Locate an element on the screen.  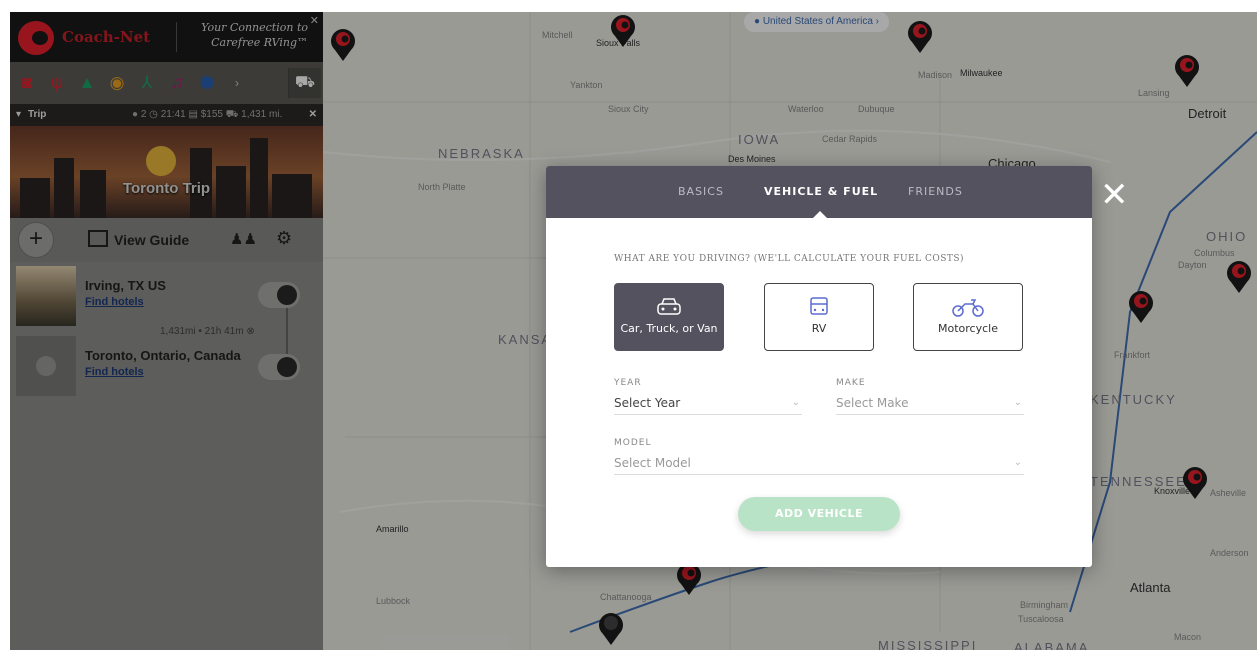
active-tab-indicator is located at coordinates (820, 214).